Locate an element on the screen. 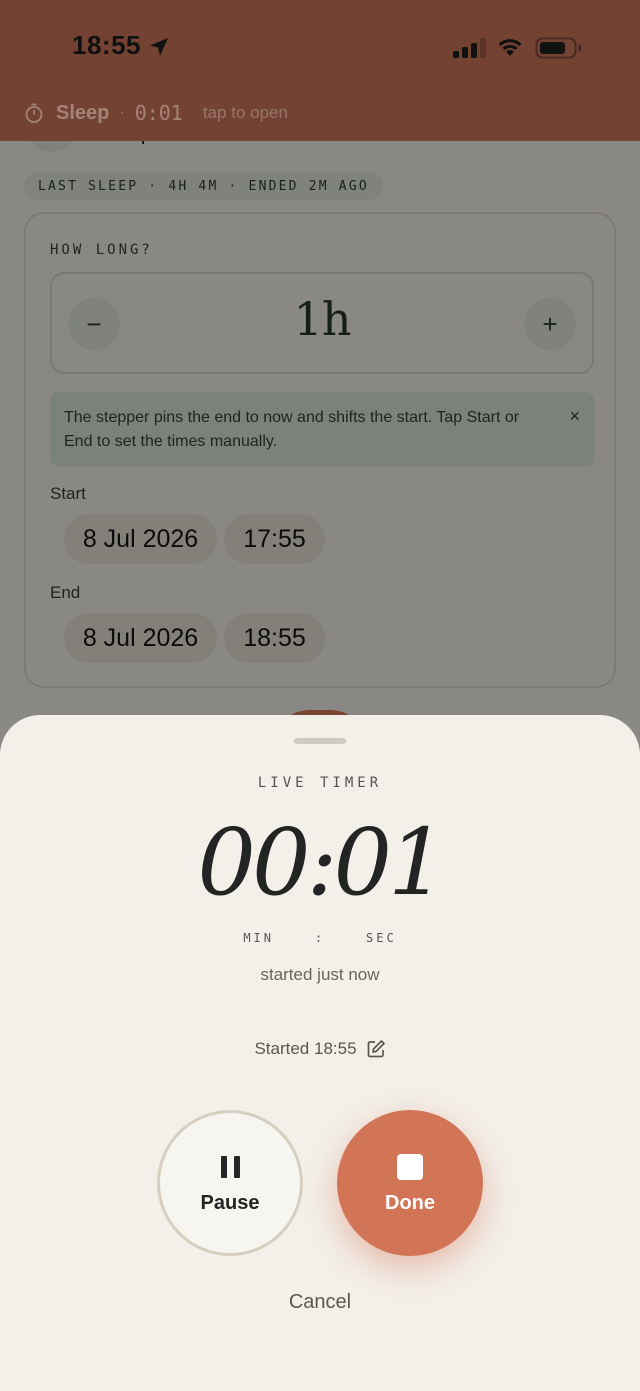 This screenshot has width=640, height=1391. timer-display: 00:01 is located at coordinates (321, 862).